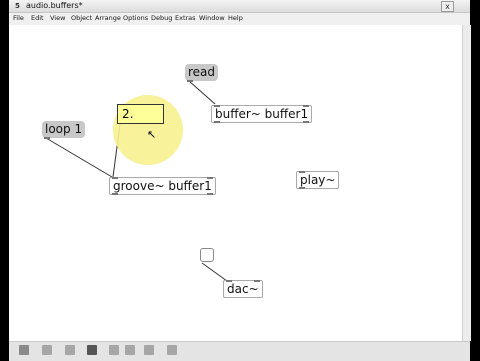 The height and width of the screenshot is (361, 480). What do you see at coordinates (57, 18) in the screenshot?
I see `menu-view: View` at bounding box center [57, 18].